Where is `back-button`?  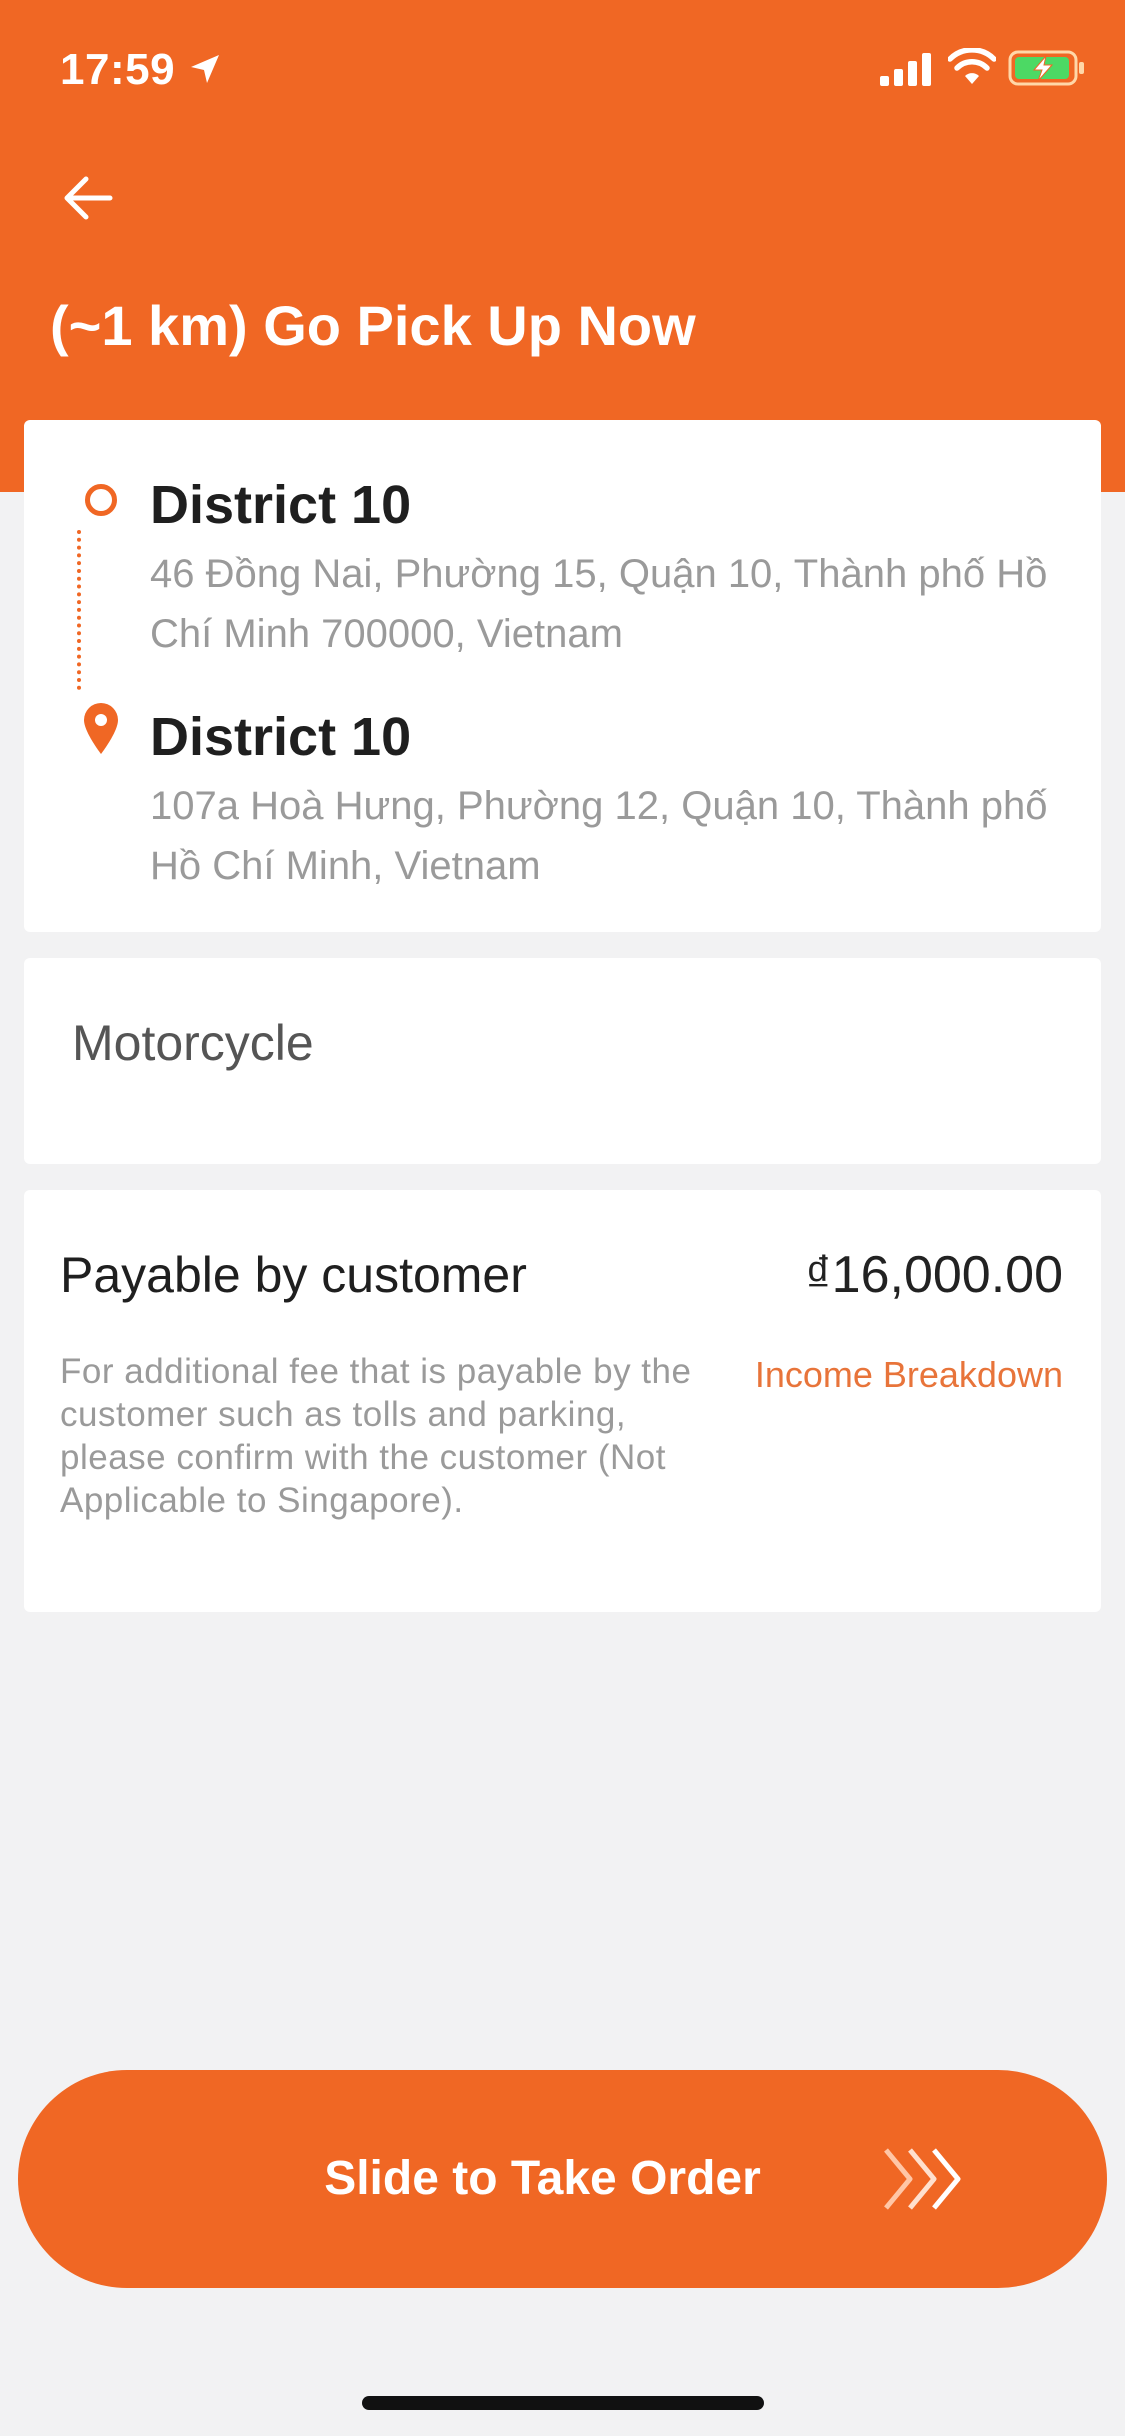
back-button is located at coordinates (88, 198).